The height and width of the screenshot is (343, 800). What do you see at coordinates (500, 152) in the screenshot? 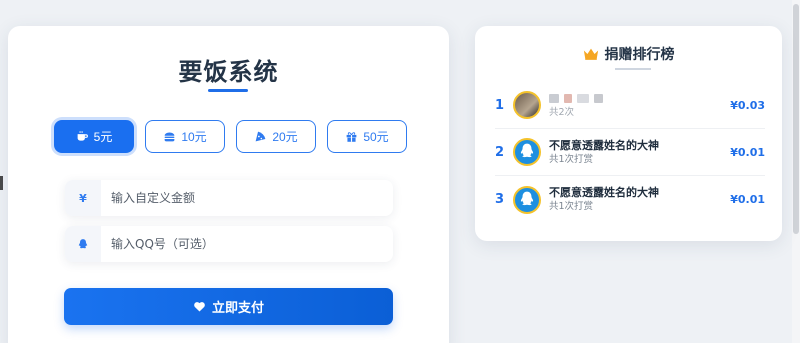
I see `rank-number: 2` at bounding box center [500, 152].